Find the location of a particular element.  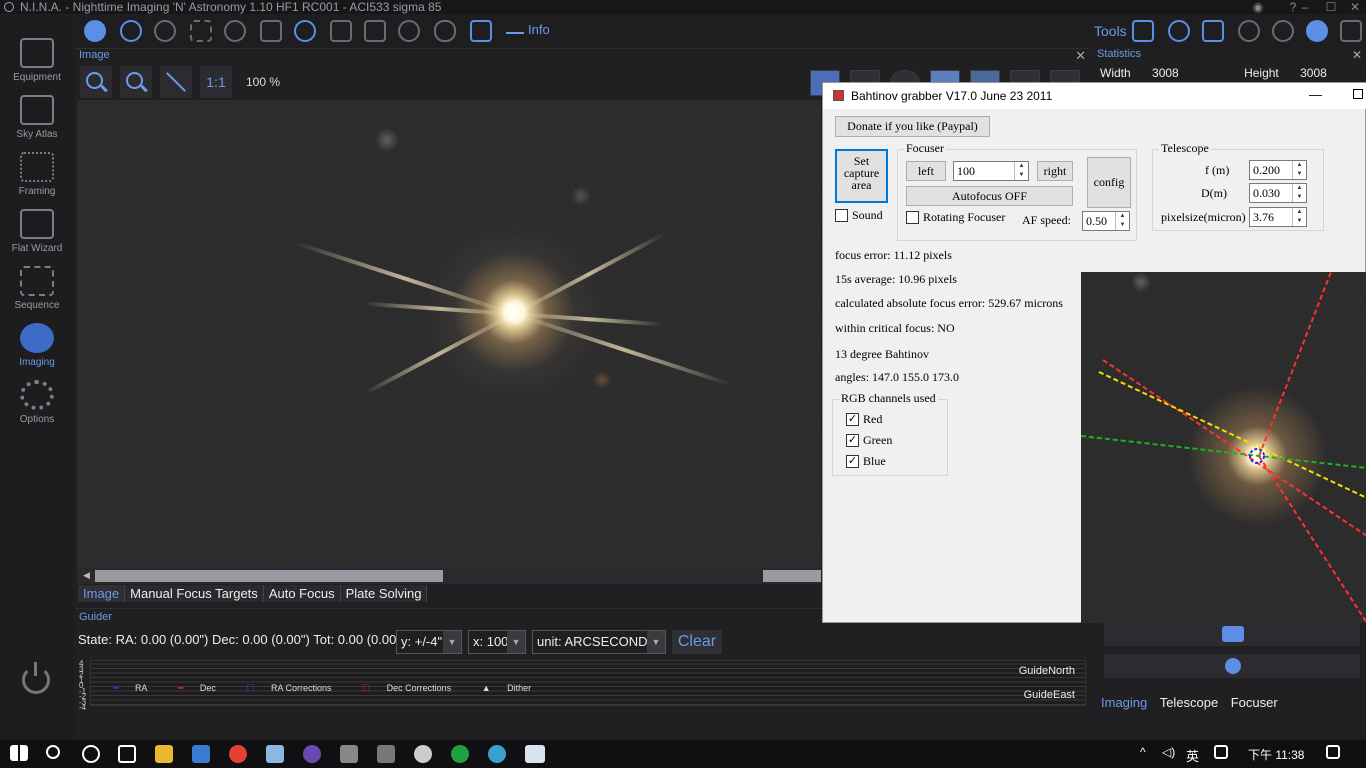

volume-icon: ◁) is located at coordinates (1170, 754).